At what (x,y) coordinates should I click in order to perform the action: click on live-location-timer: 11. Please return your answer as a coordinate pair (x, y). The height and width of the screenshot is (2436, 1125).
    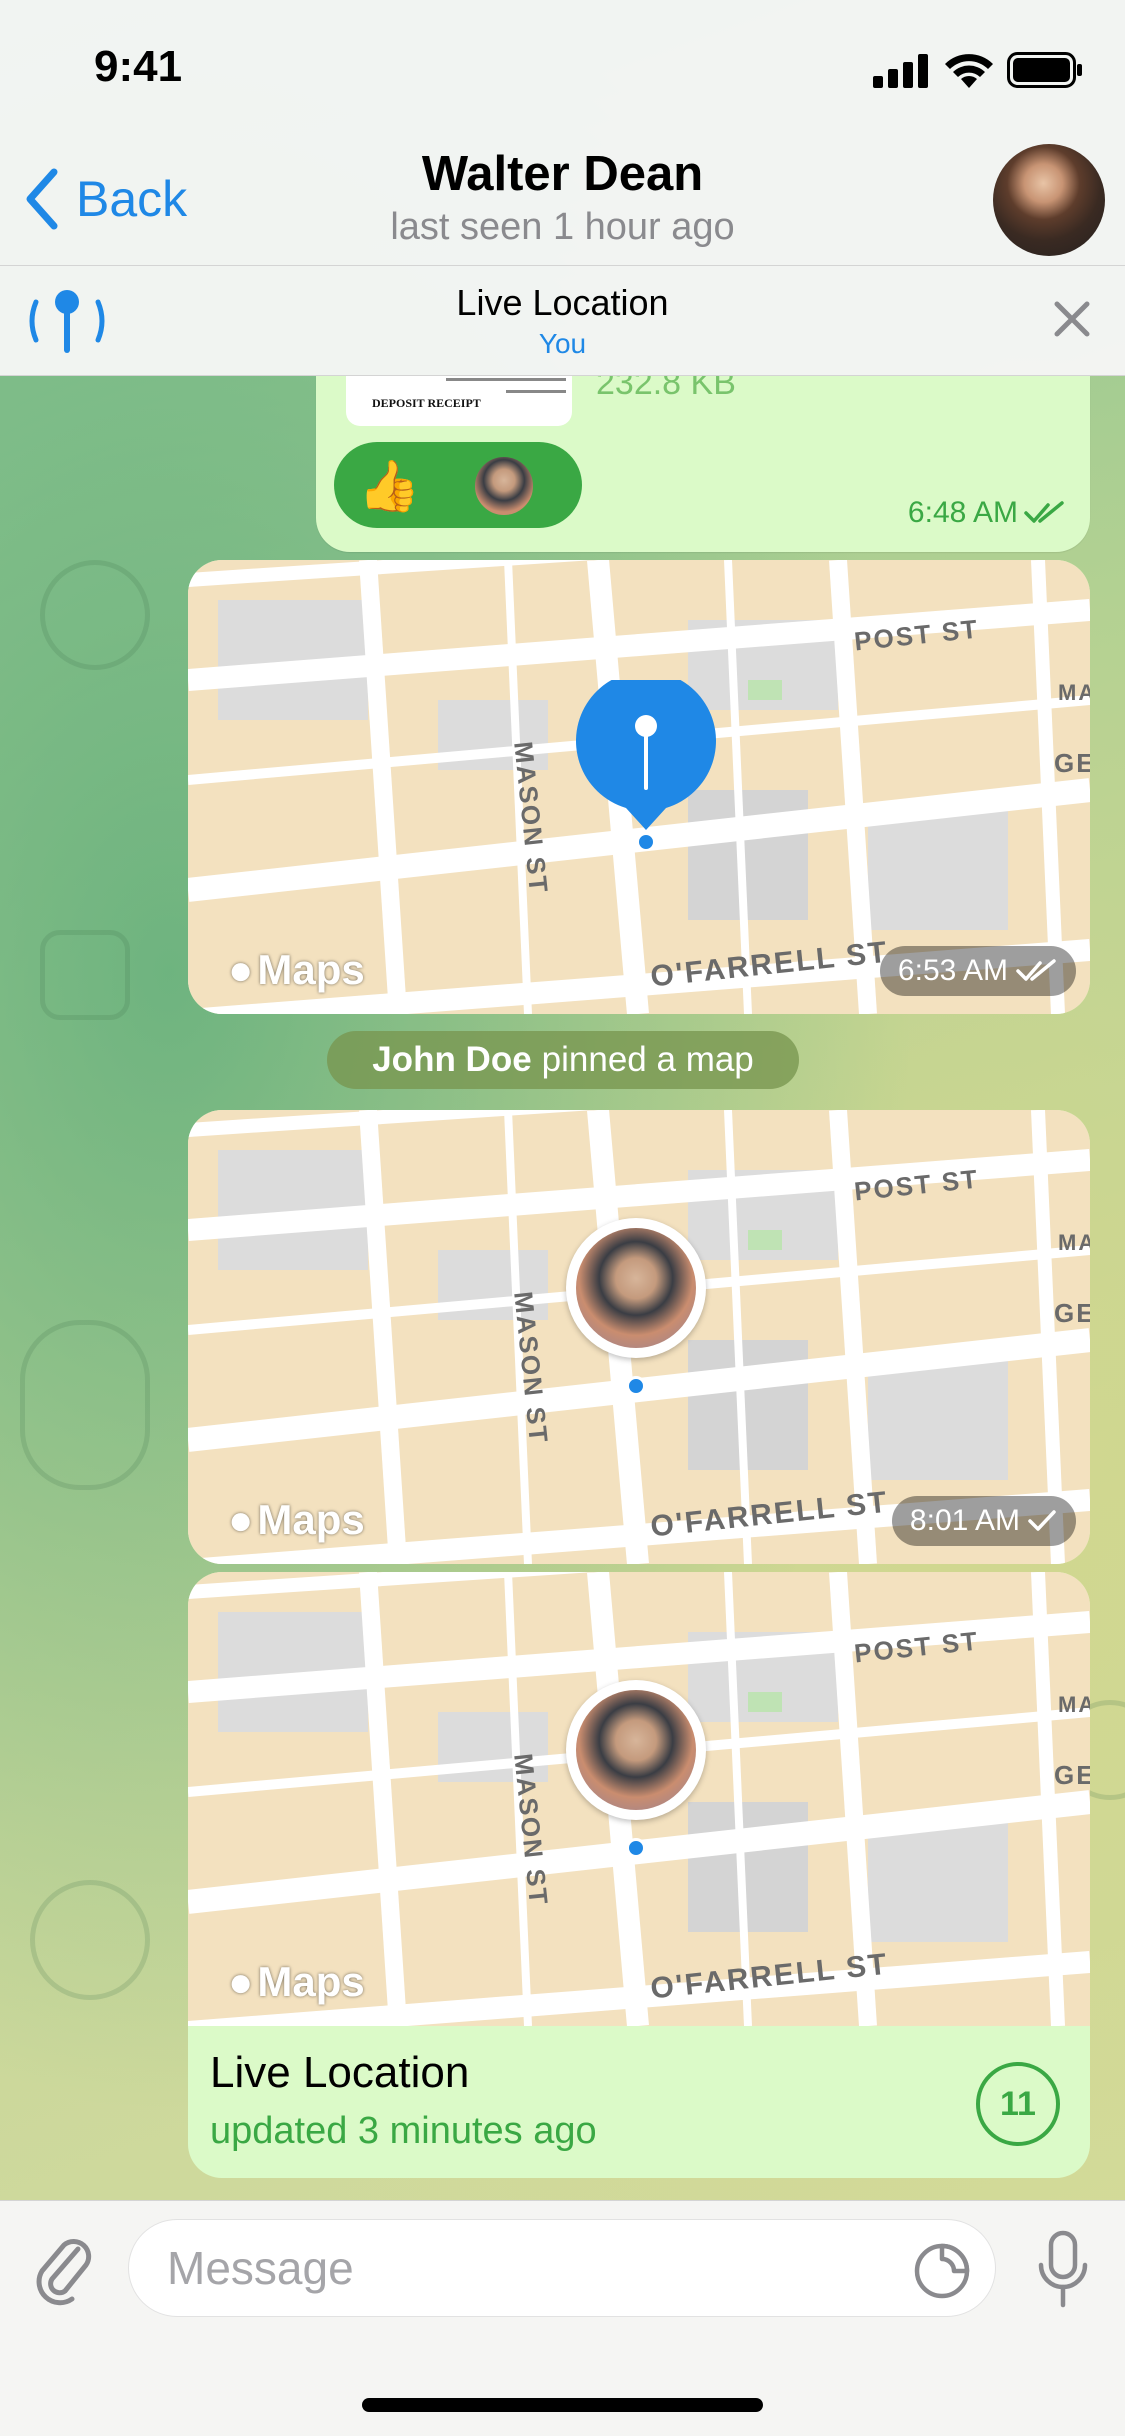
    Looking at the image, I should click on (1018, 2104).